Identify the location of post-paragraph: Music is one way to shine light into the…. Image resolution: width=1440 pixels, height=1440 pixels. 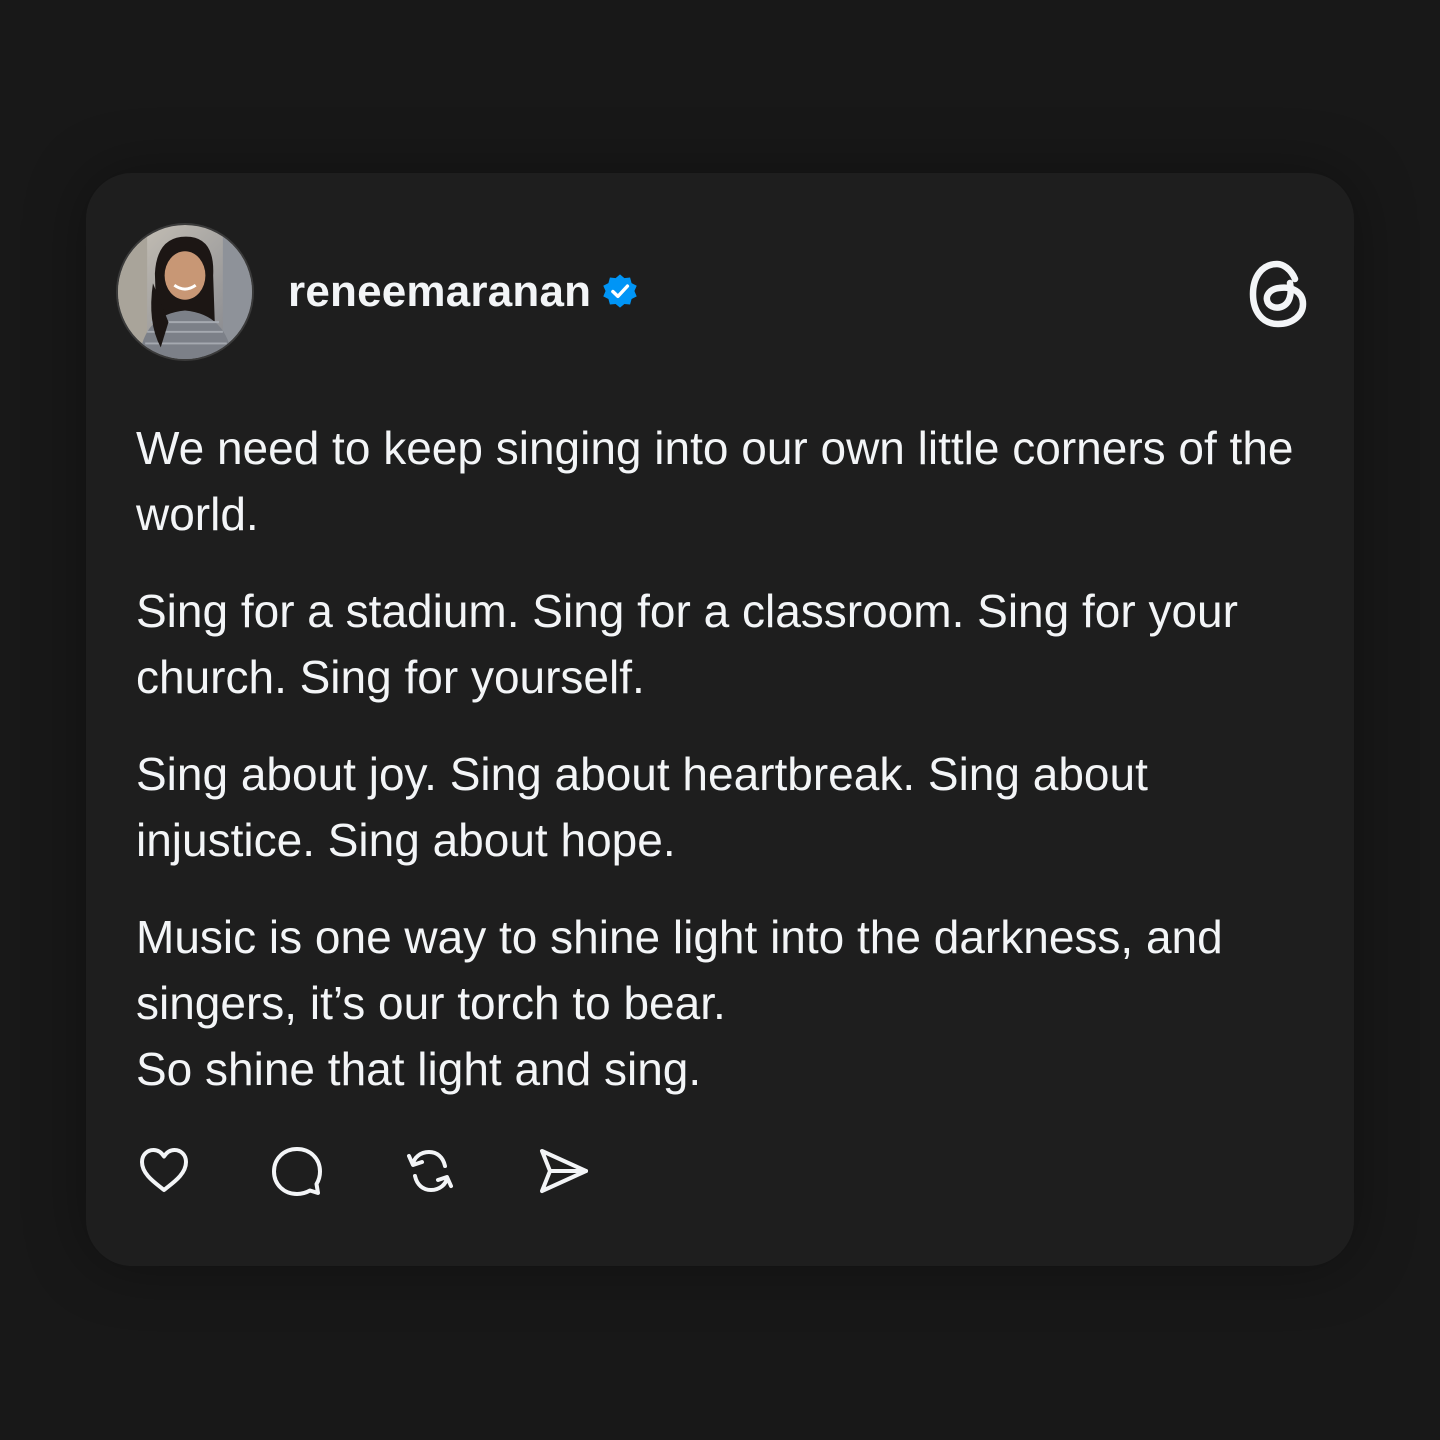
(679, 970).